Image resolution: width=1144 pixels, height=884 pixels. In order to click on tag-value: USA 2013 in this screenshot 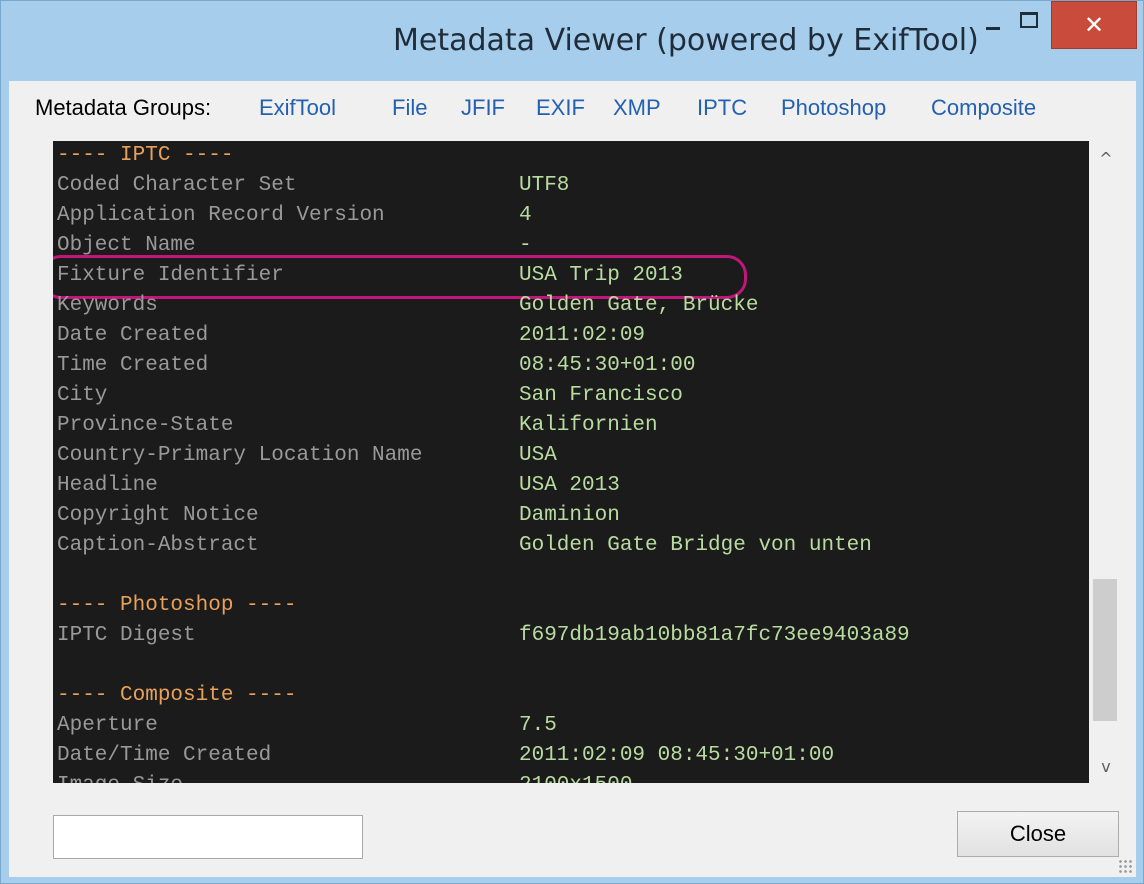, I will do `click(569, 485)`.